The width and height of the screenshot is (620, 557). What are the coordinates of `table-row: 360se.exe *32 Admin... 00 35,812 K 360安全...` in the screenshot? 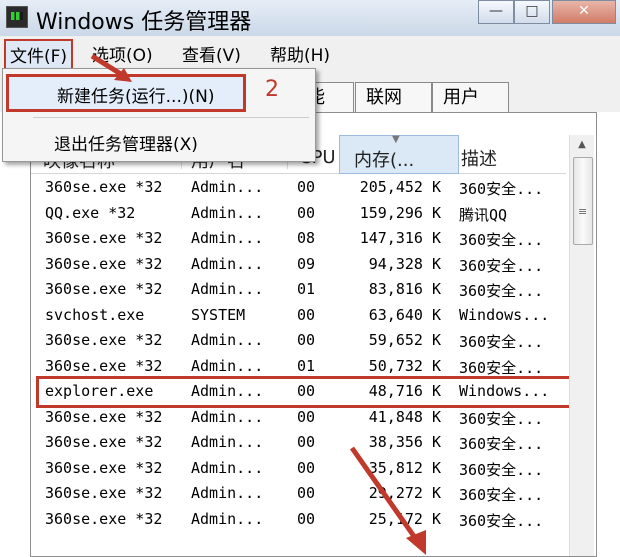 It's located at (301, 469).